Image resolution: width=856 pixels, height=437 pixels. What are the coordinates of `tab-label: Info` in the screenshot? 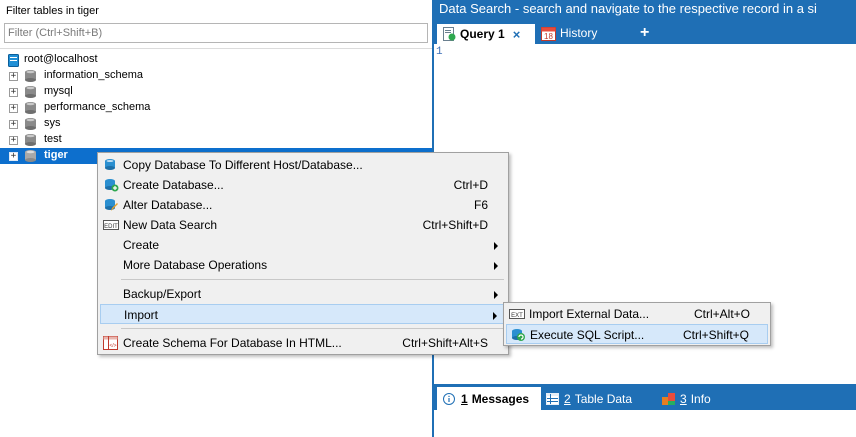 It's located at (700, 398).